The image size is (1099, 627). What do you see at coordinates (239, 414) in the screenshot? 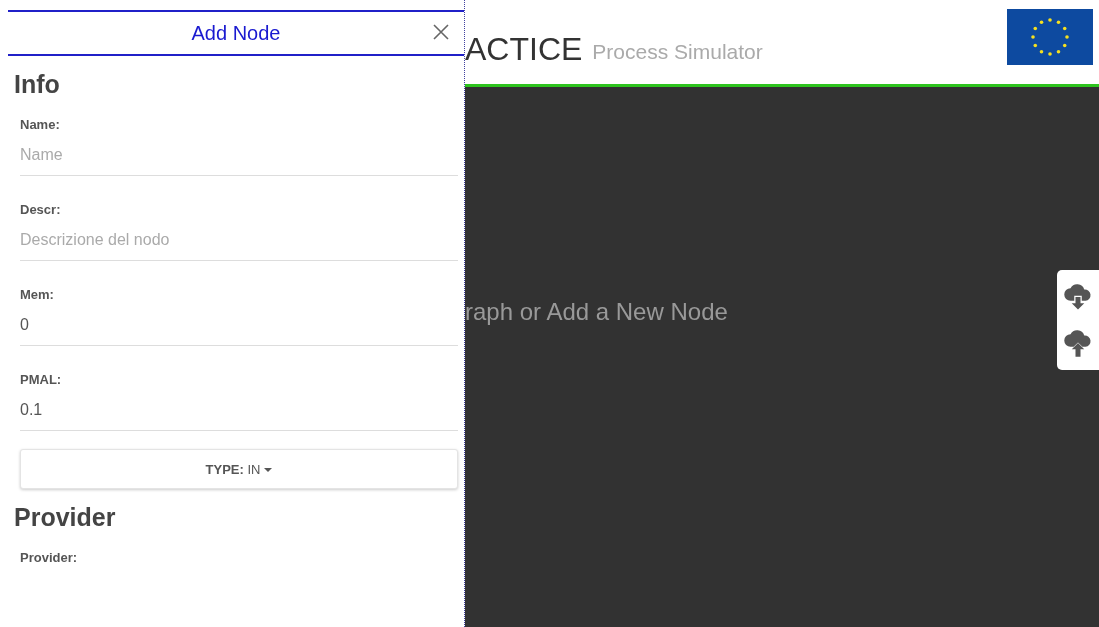
I see `input-field: 0.1` at bounding box center [239, 414].